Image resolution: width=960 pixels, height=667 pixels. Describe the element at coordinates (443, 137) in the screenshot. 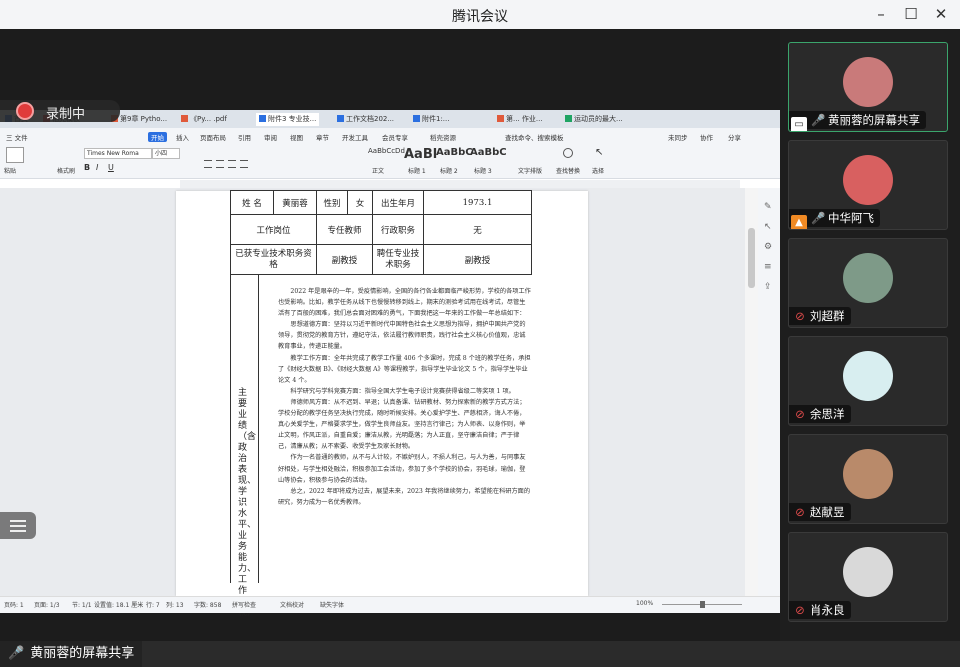

I see `wps-menu-item: 稻壳资源` at that location.